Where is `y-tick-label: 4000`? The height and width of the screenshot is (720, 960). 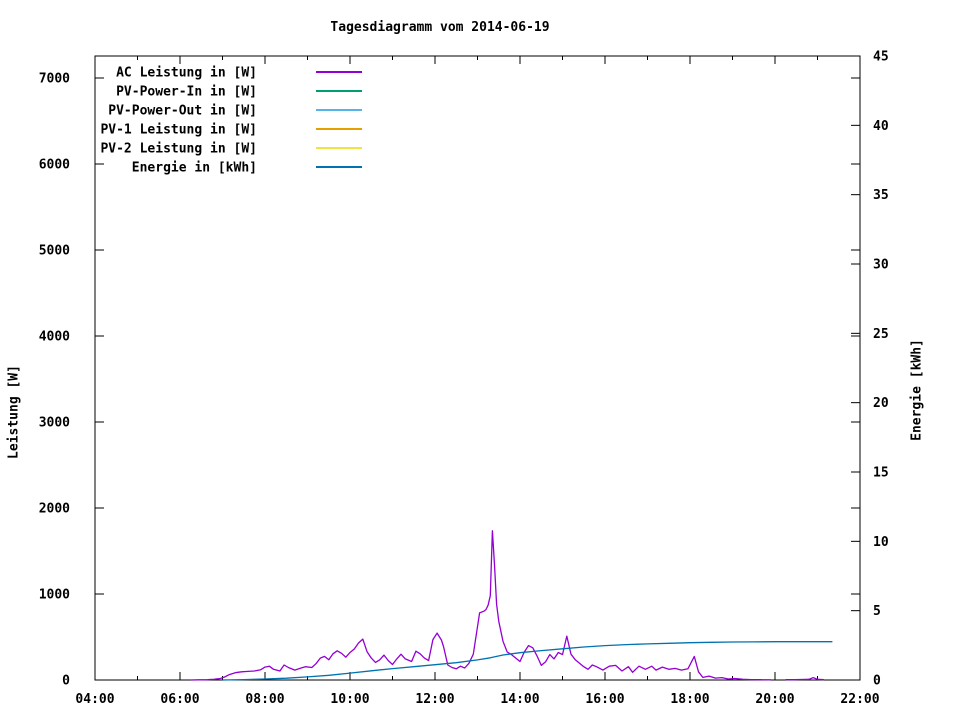
y-tick-label: 4000 is located at coordinates (54, 337).